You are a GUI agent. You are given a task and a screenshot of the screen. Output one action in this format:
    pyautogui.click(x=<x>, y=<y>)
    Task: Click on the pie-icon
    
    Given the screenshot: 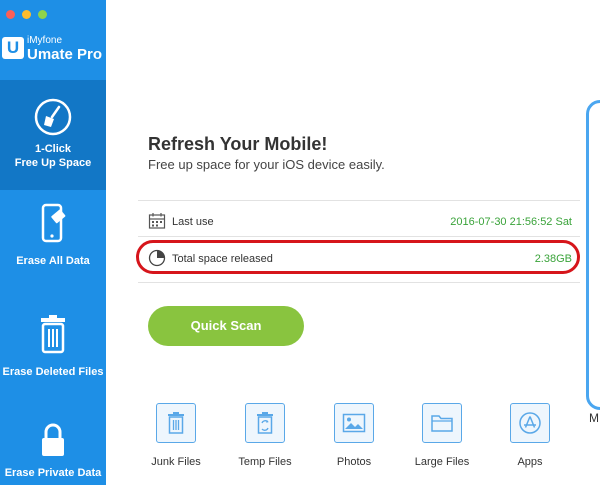 What is the action you would take?
    pyautogui.click(x=157, y=258)
    